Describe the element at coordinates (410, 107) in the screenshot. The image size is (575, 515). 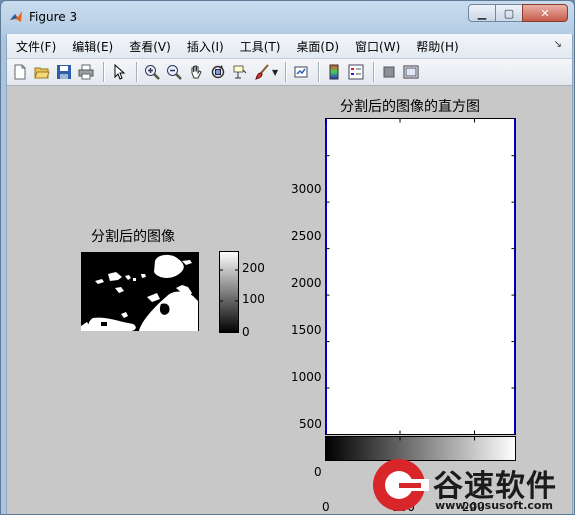
I see `right-axes-title: 分割后的图像的直方图` at that location.